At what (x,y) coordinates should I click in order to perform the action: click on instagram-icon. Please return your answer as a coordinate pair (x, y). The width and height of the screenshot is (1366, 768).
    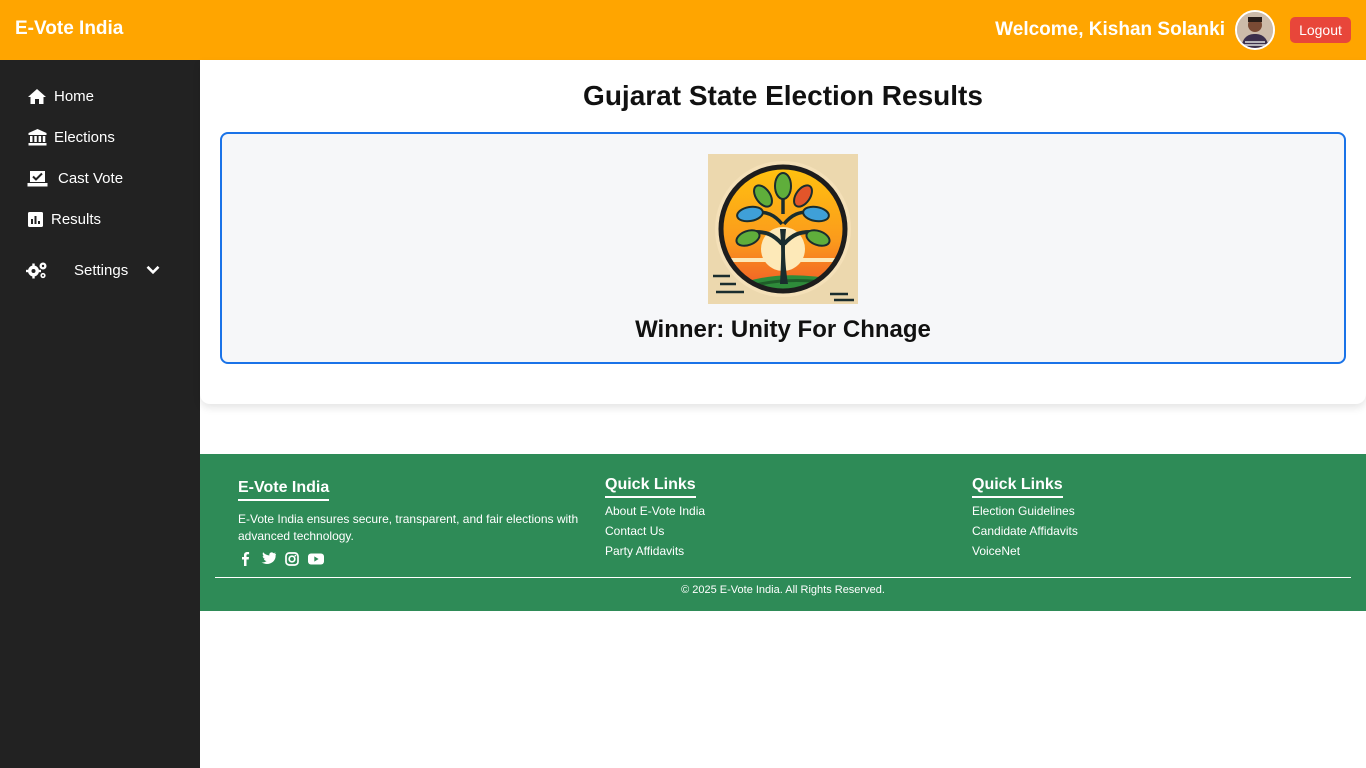
    Looking at the image, I should click on (292, 558).